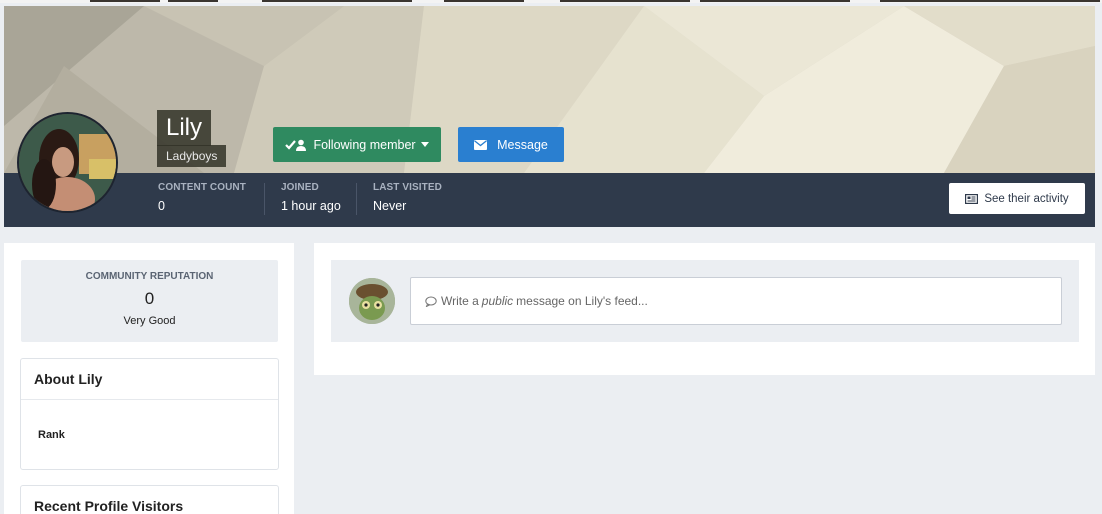 The height and width of the screenshot is (514, 1102). What do you see at coordinates (551, 1) in the screenshot?
I see `top-strip` at bounding box center [551, 1].